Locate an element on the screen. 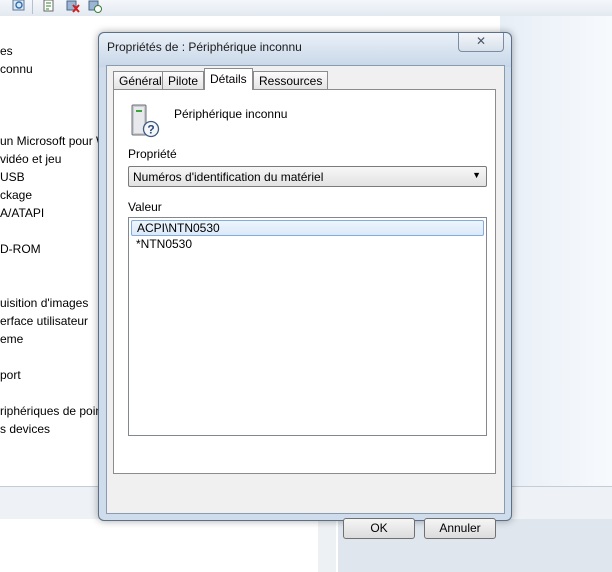  property-label: Propriété is located at coordinates (152, 154).